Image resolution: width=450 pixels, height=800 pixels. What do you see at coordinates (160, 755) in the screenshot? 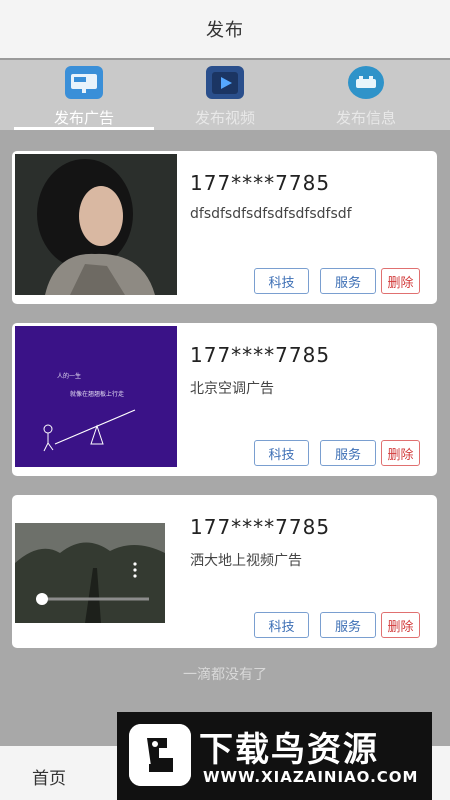
I see `bird-logo-icon` at bounding box center [160, 755].